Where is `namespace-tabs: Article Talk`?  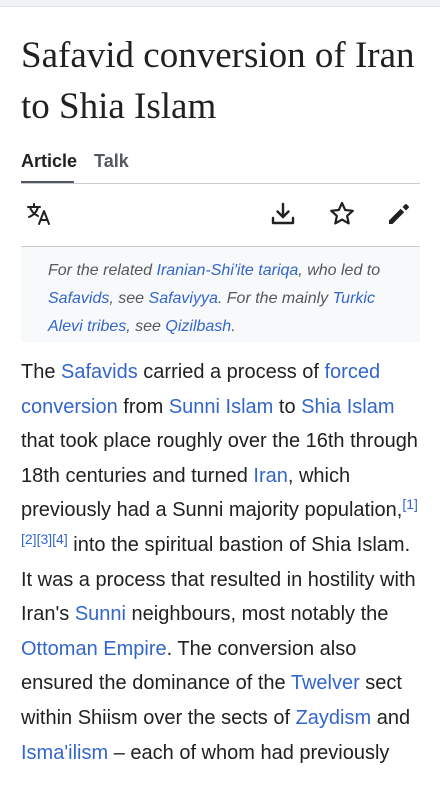 namespace-tabs: Article Talk is located at coordinates (83, 161).